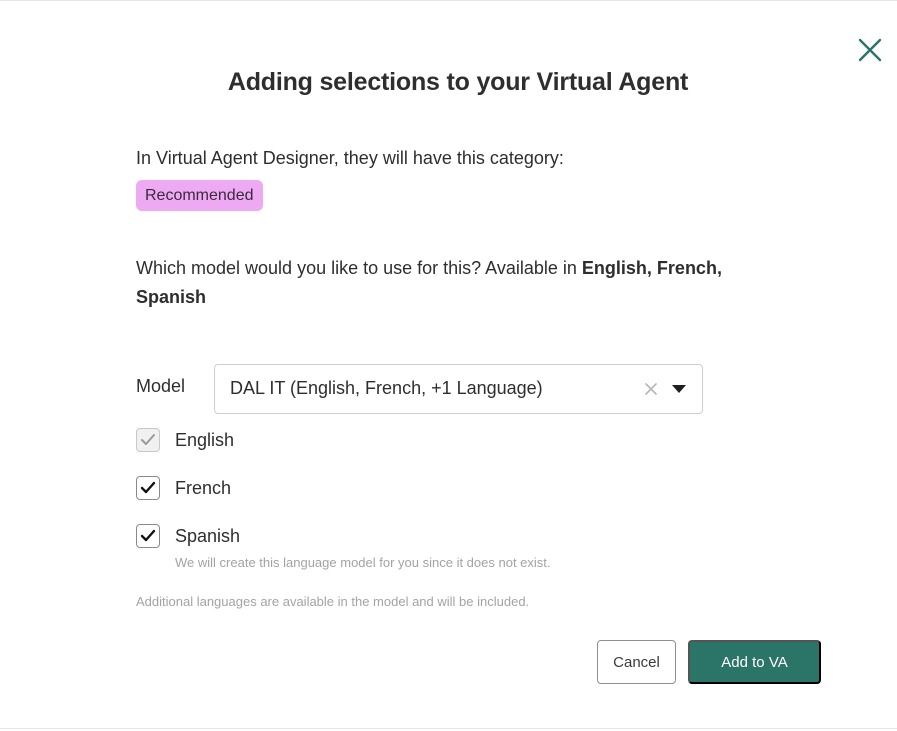 The image size is (897, 731). What do you see at coordinates (636, 662) in the screenshot?
I see `cancel-button: Cancel` at bounding box center [636, 662].